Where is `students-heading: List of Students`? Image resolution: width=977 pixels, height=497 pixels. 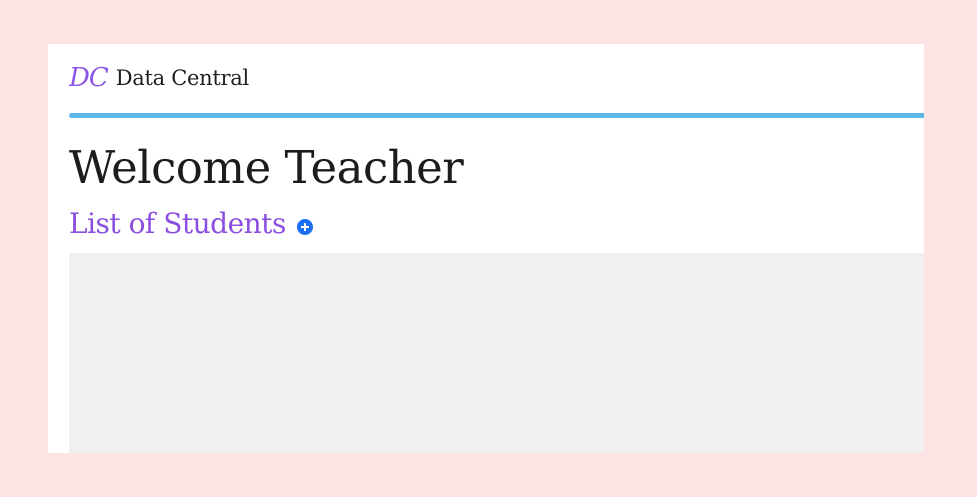 students-heading: List of Students is located at coordinates (177, 223).